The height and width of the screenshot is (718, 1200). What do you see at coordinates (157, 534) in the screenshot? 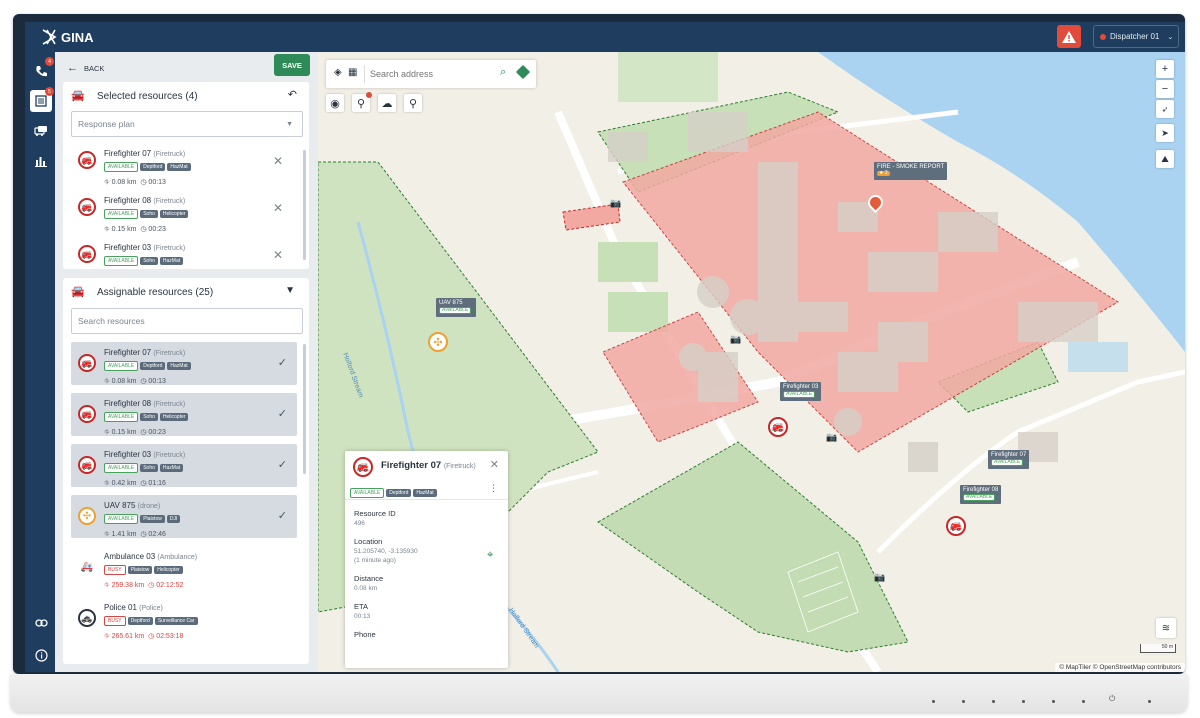
I see `eta-value: 02:46` at bounding box center [157, 534].